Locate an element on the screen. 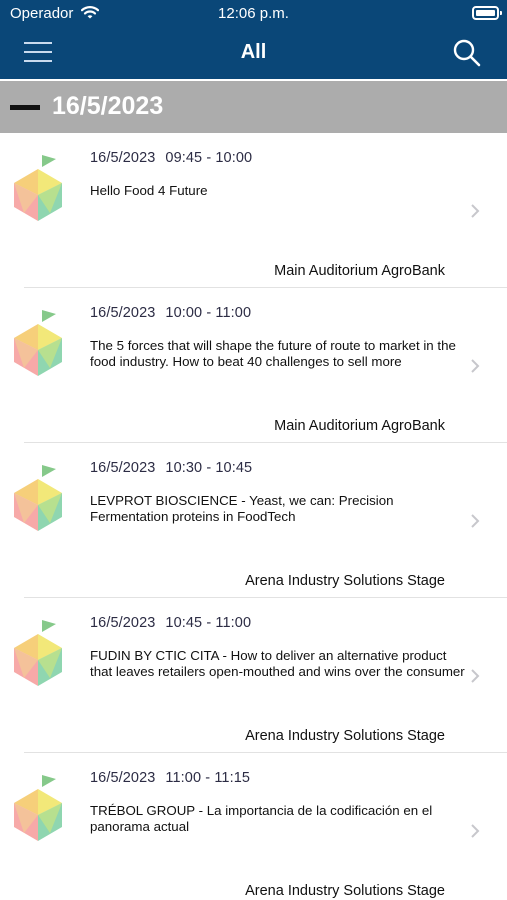 The width and height of the screenshot is (507, 900). session-datetime: 16/5/2023 10:30 - 10:45 is located at coordinates (171, 468).